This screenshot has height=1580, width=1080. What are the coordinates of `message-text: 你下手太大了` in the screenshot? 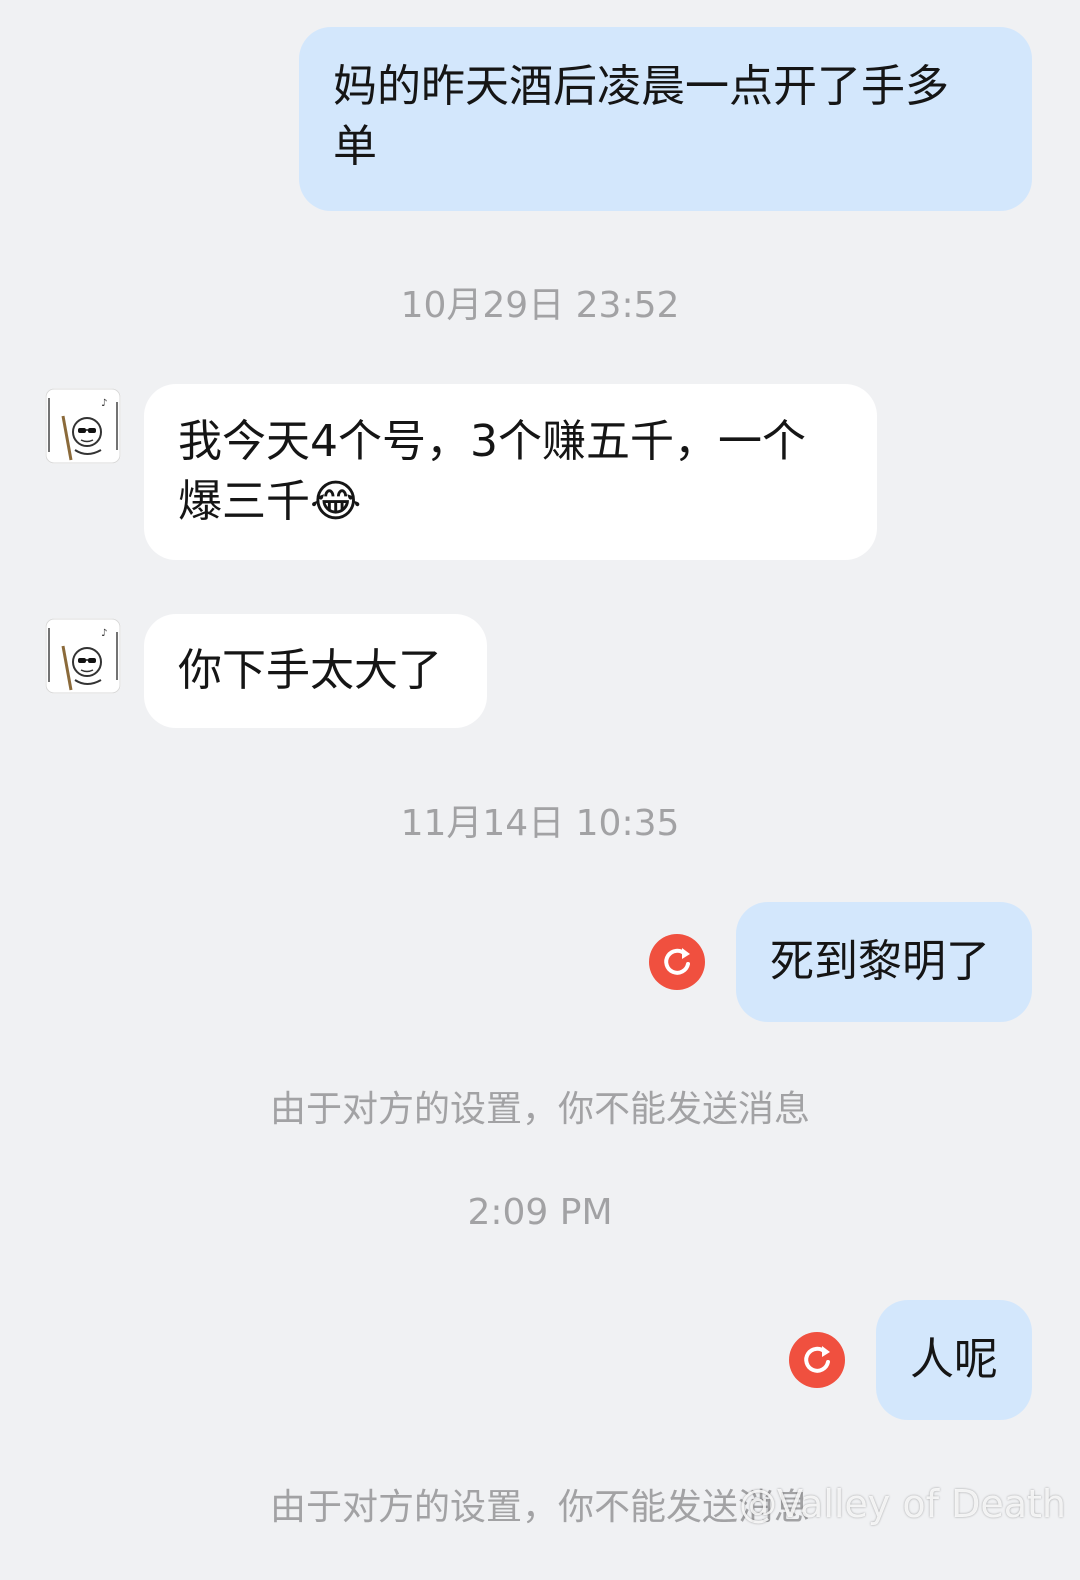 It's located at (310, 670).